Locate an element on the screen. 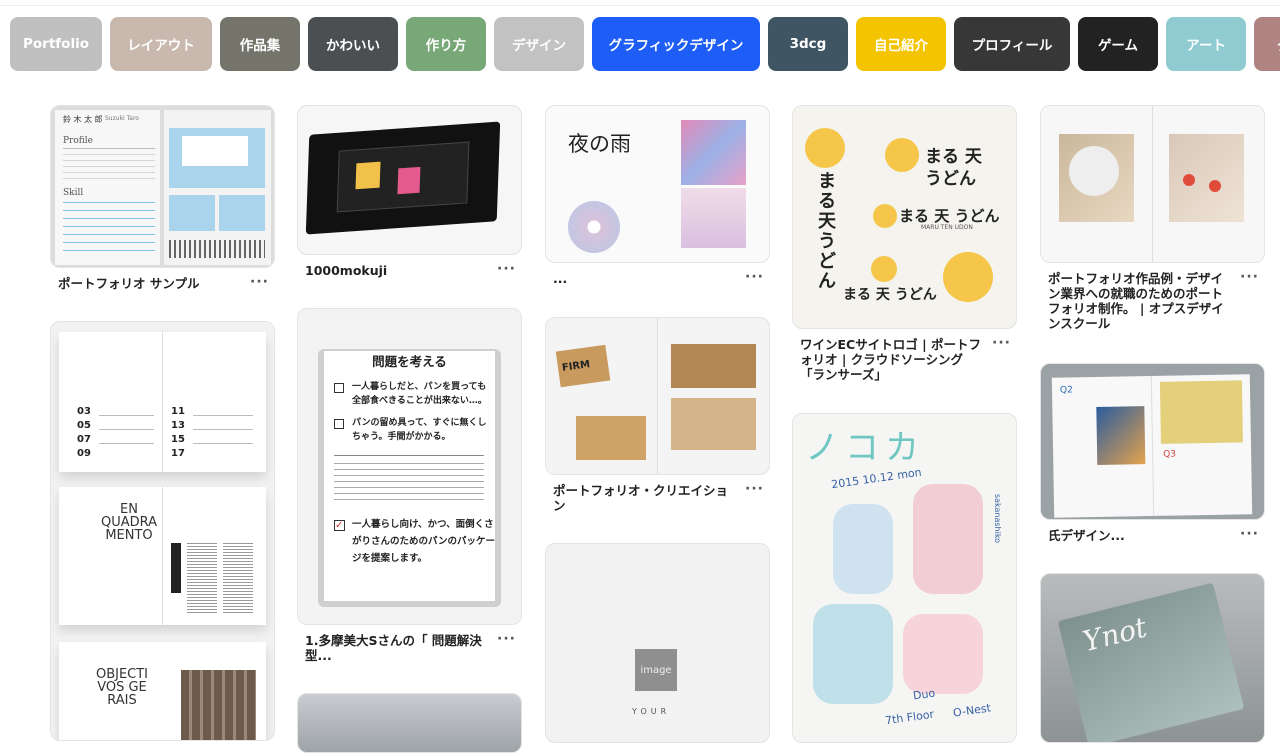 The height and width of the screenshot is (753, 1280). image-placeholder: image is located at coordinates (656, 670).